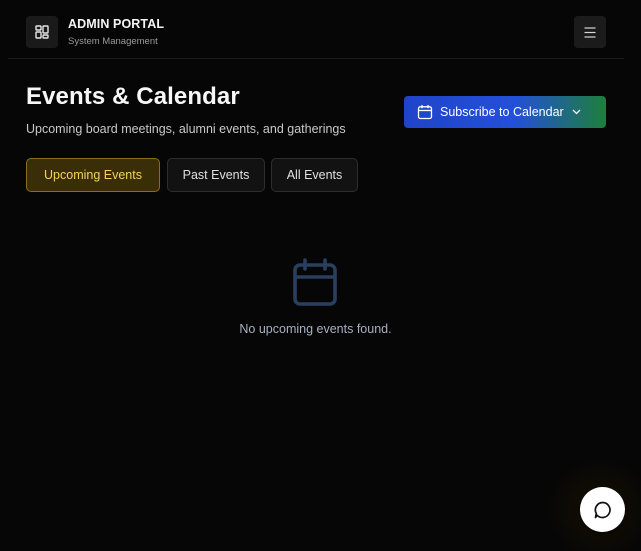 The height and width of the screenshot is (551, 641). Describe the element at coordinates (42, 32) in the screenshot. I see `dashboard-grid-icon` at that location.